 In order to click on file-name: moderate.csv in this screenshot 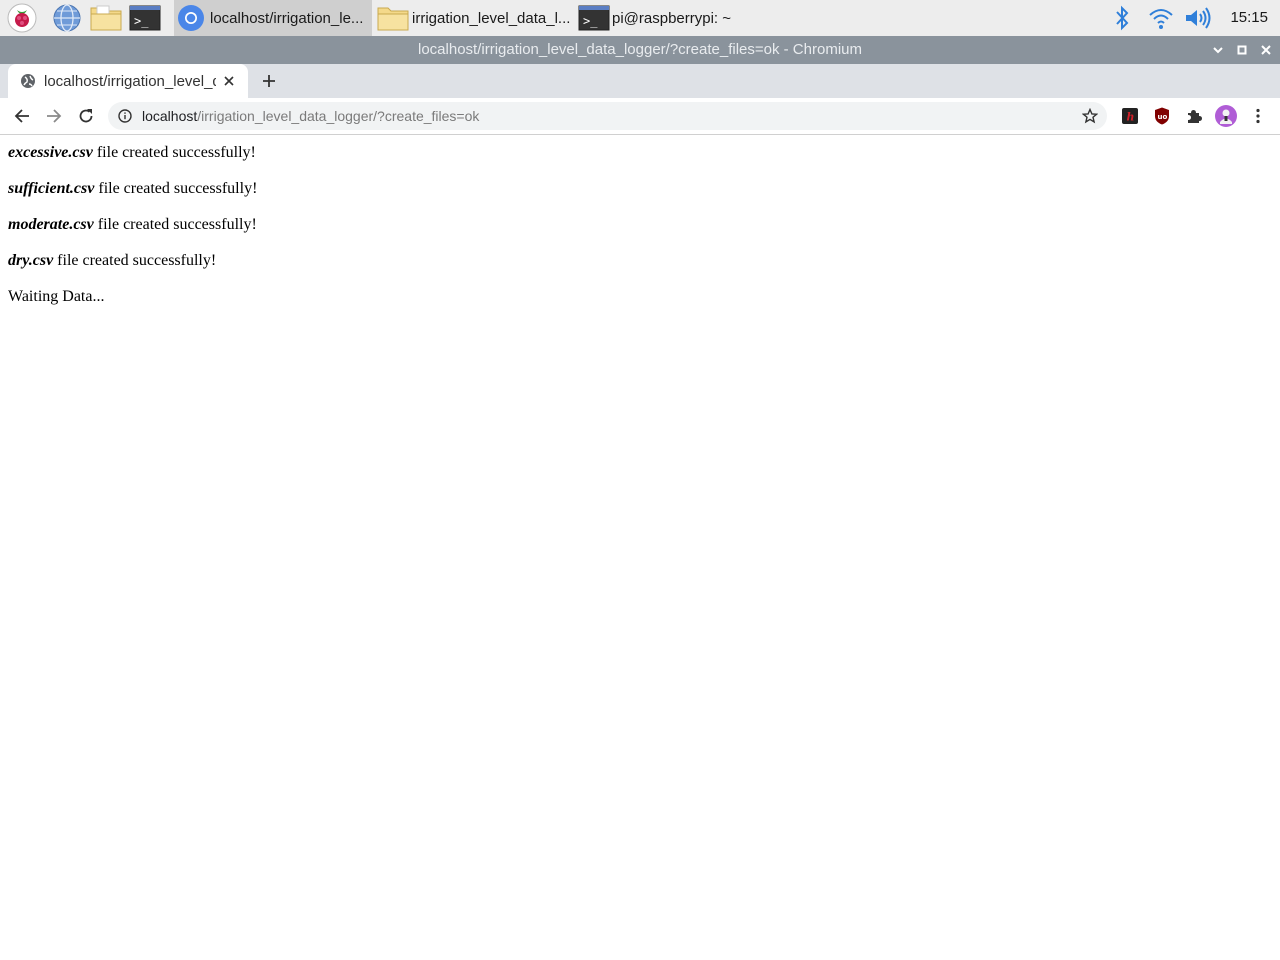, I will do `click(51, 224)`.